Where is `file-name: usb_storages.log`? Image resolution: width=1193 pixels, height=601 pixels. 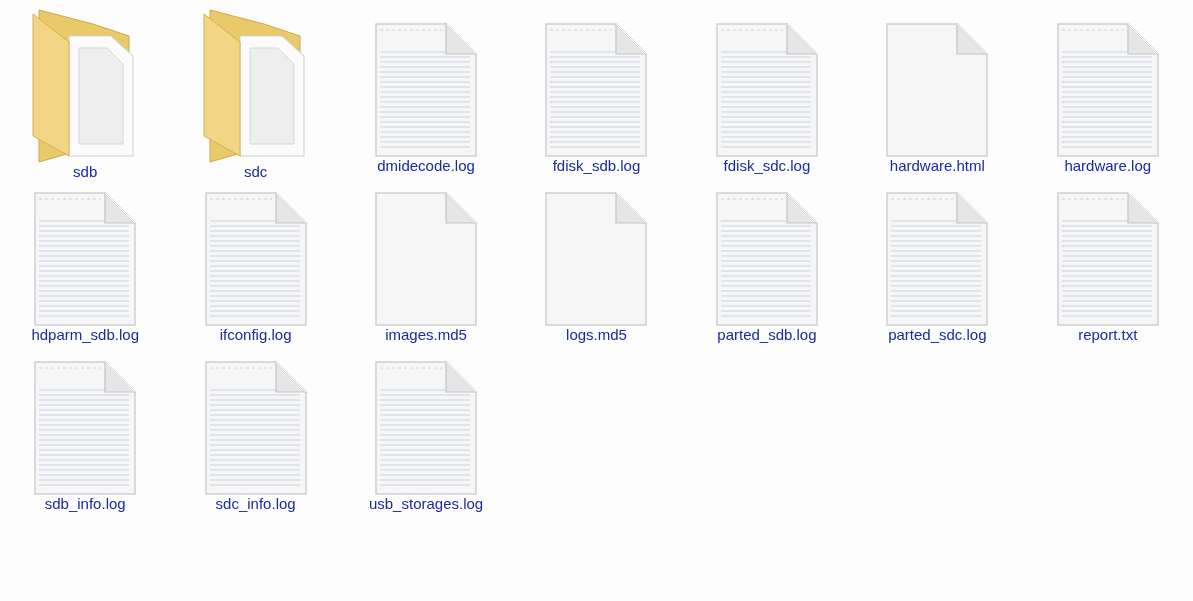 file-name: usb_storages.log is located at coordinates (426, 504).